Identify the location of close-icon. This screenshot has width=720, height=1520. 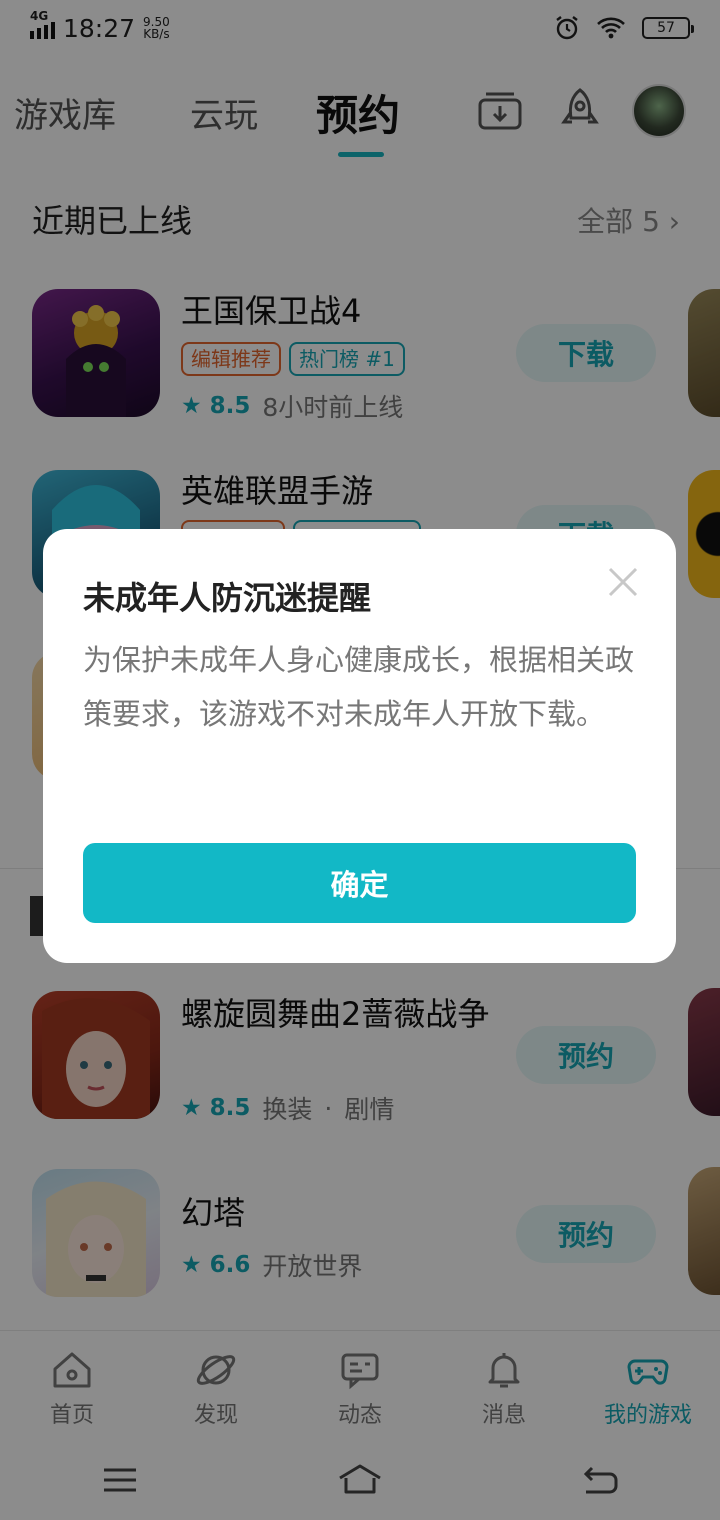
(623, 582).